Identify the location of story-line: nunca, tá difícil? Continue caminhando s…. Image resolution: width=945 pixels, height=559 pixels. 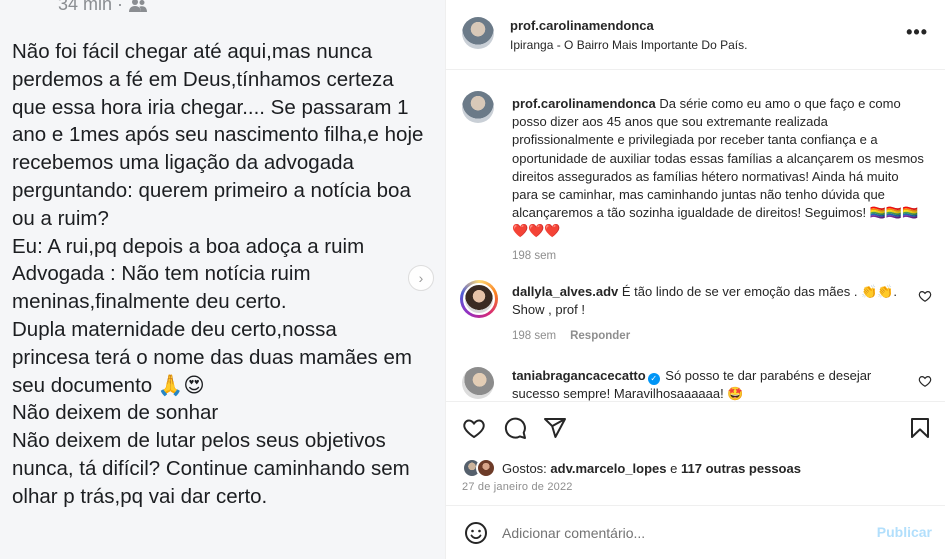
(211, 468).